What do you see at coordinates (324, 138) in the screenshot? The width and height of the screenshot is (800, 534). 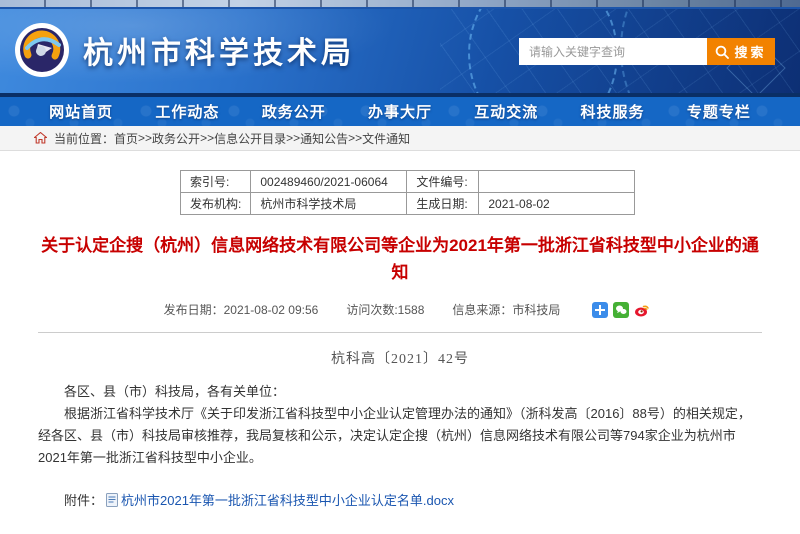 I see `breadcrumb-item-notices: 通知公告` at bounding box center [324, 138].